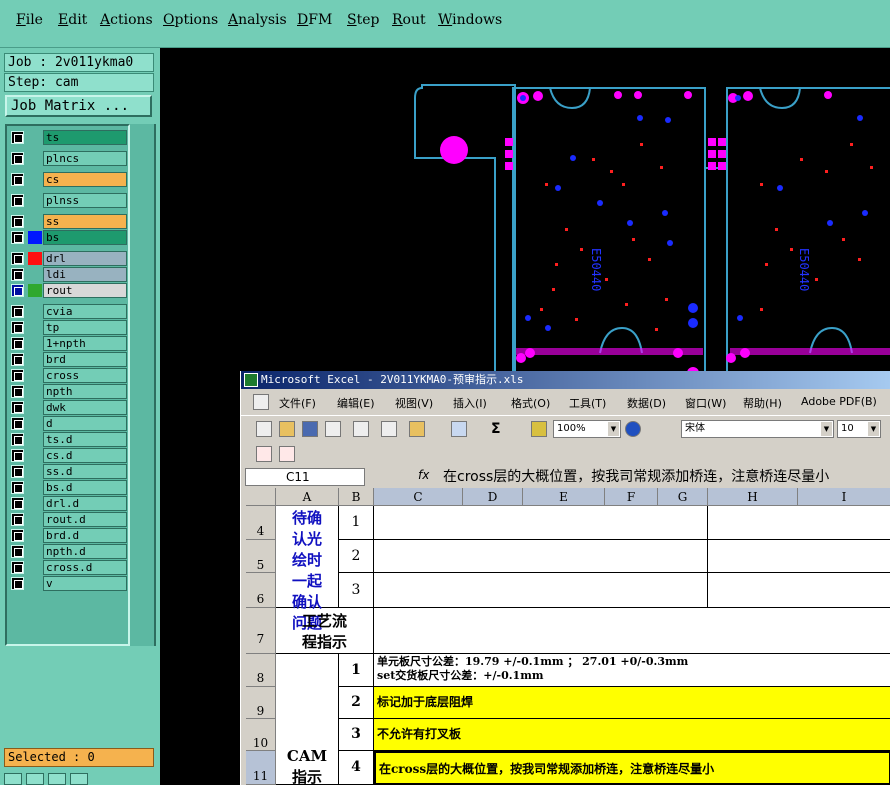 Image resolution: width=890 pixels, height=785 pixels. Describe the element at coordinates (68, 567) in the screenshot. I see `layer-row-cross-d: cross.d` at that location.